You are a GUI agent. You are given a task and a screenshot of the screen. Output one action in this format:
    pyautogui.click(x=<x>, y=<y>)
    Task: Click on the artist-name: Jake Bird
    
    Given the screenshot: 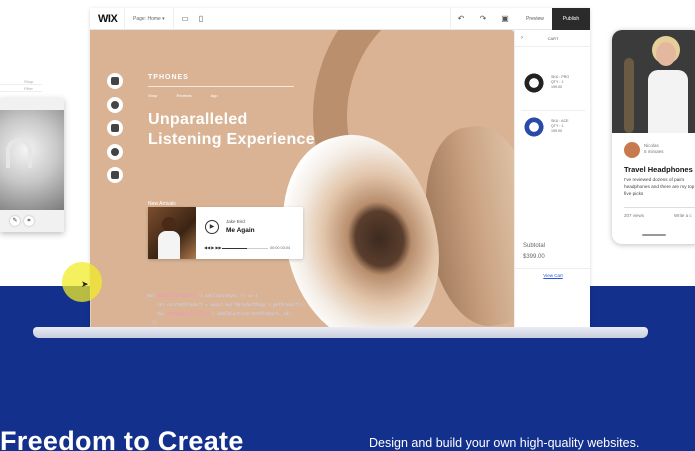 What is the action you would take?
    pyautogui.click(x=235, y=221)
    